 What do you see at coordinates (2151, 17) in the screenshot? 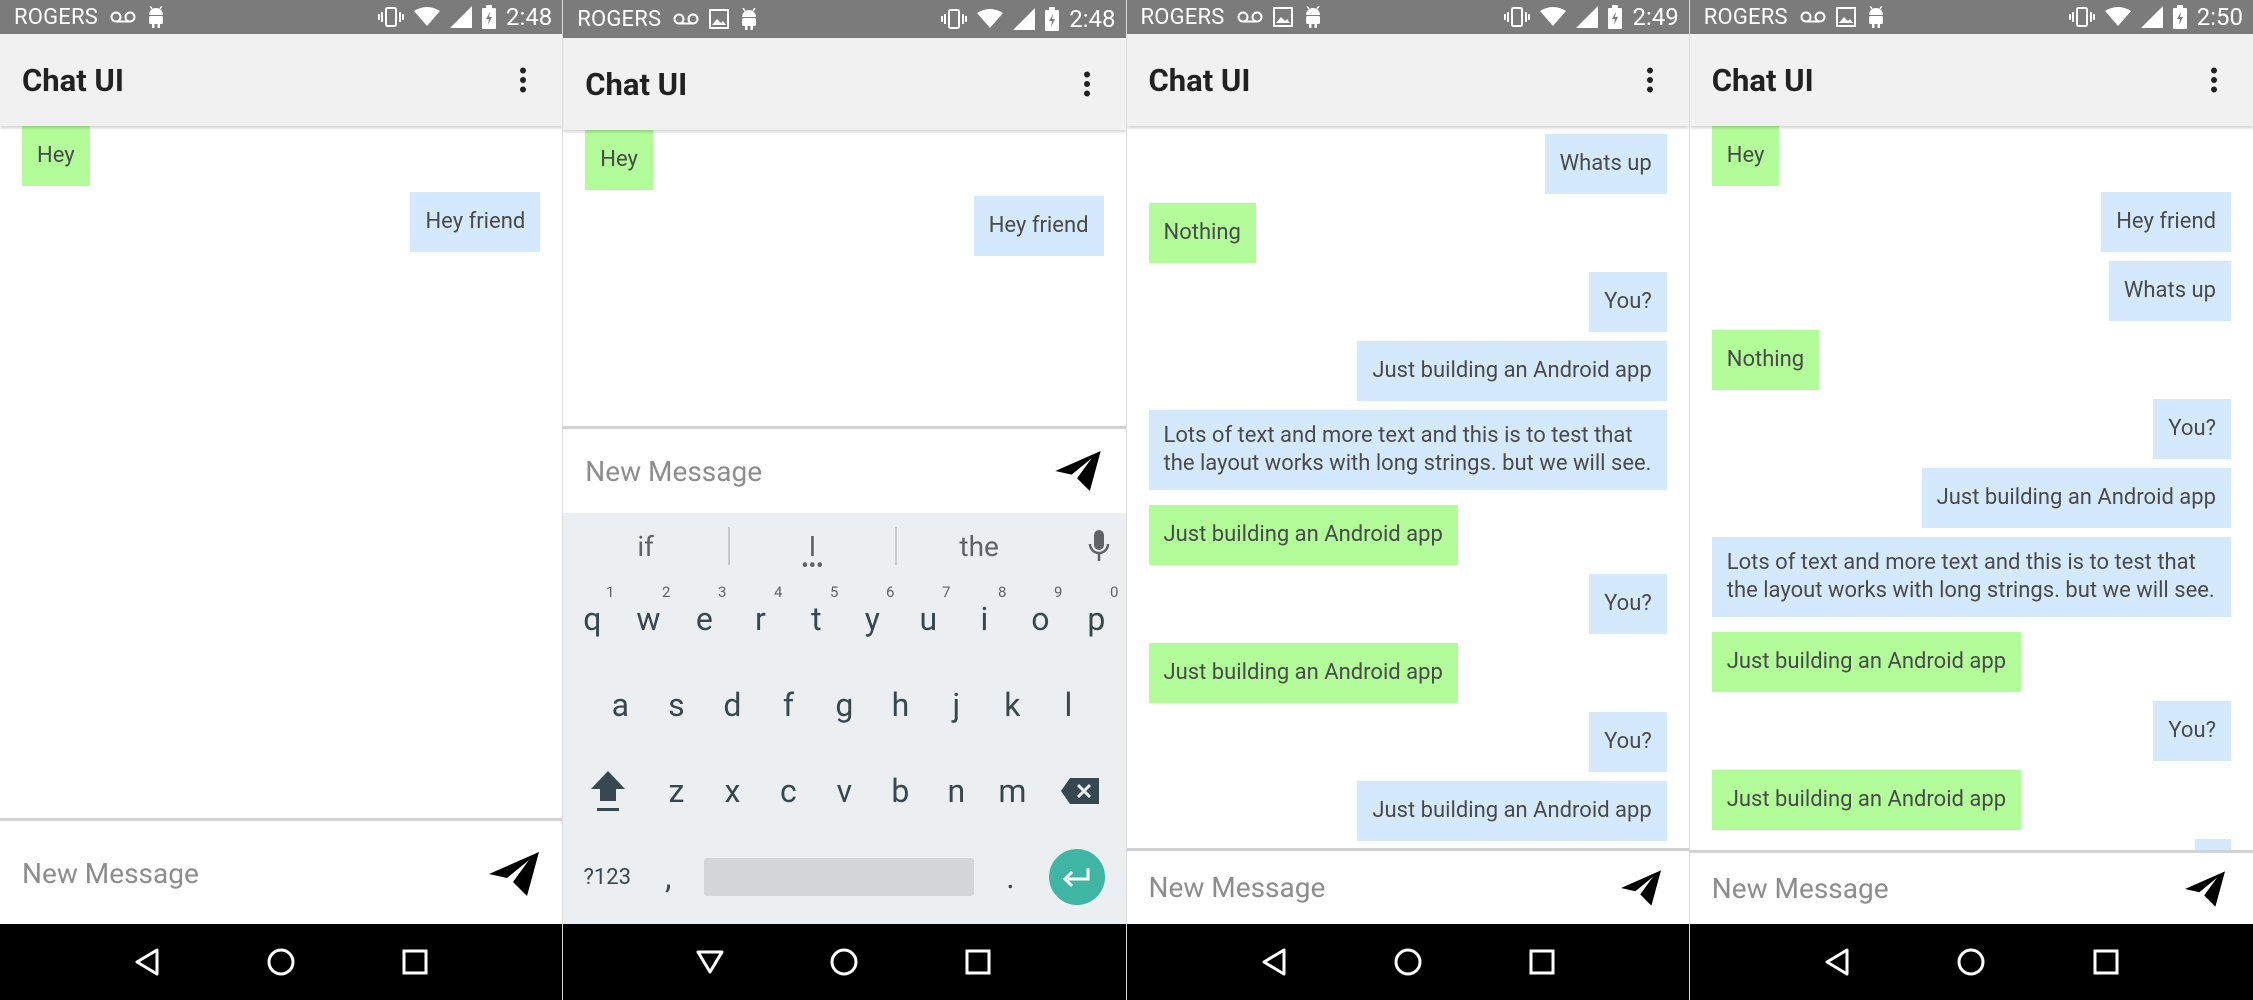
I see `signal-icon` at bounding box center [2151, 17].